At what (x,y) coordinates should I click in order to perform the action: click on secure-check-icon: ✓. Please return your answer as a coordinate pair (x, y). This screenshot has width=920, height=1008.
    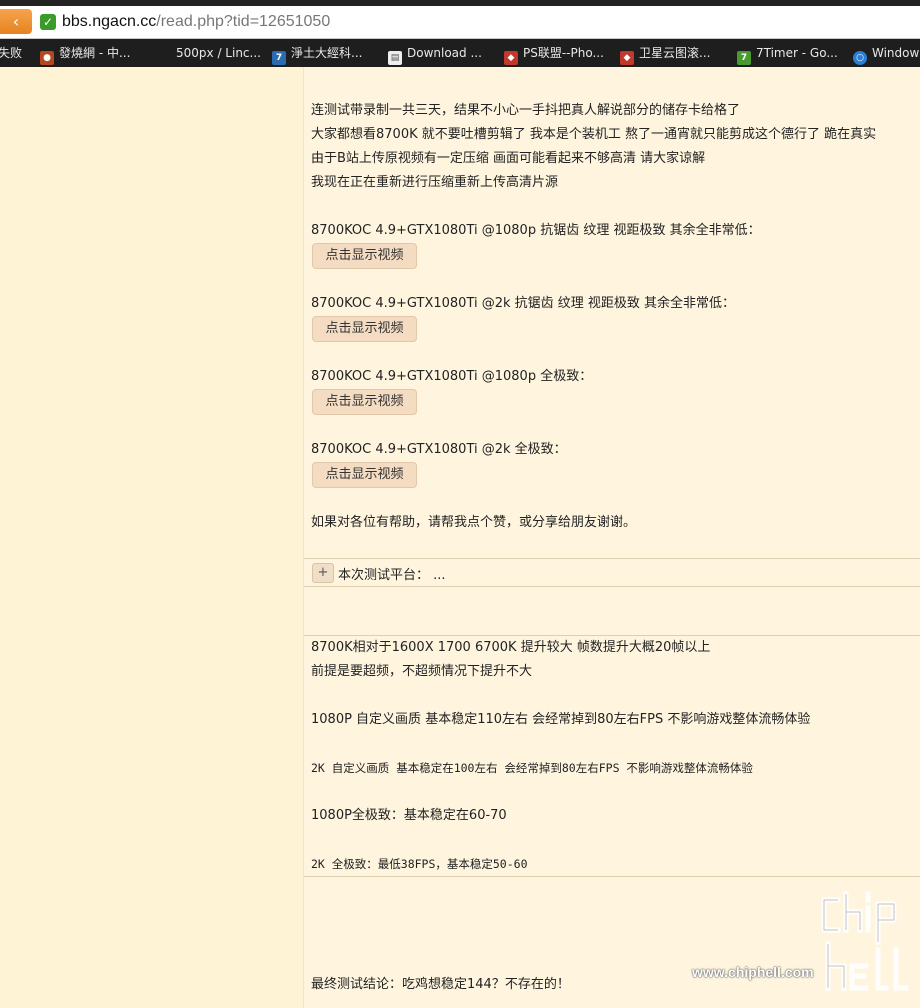
    Looking at the image, I should click on (48, 22).